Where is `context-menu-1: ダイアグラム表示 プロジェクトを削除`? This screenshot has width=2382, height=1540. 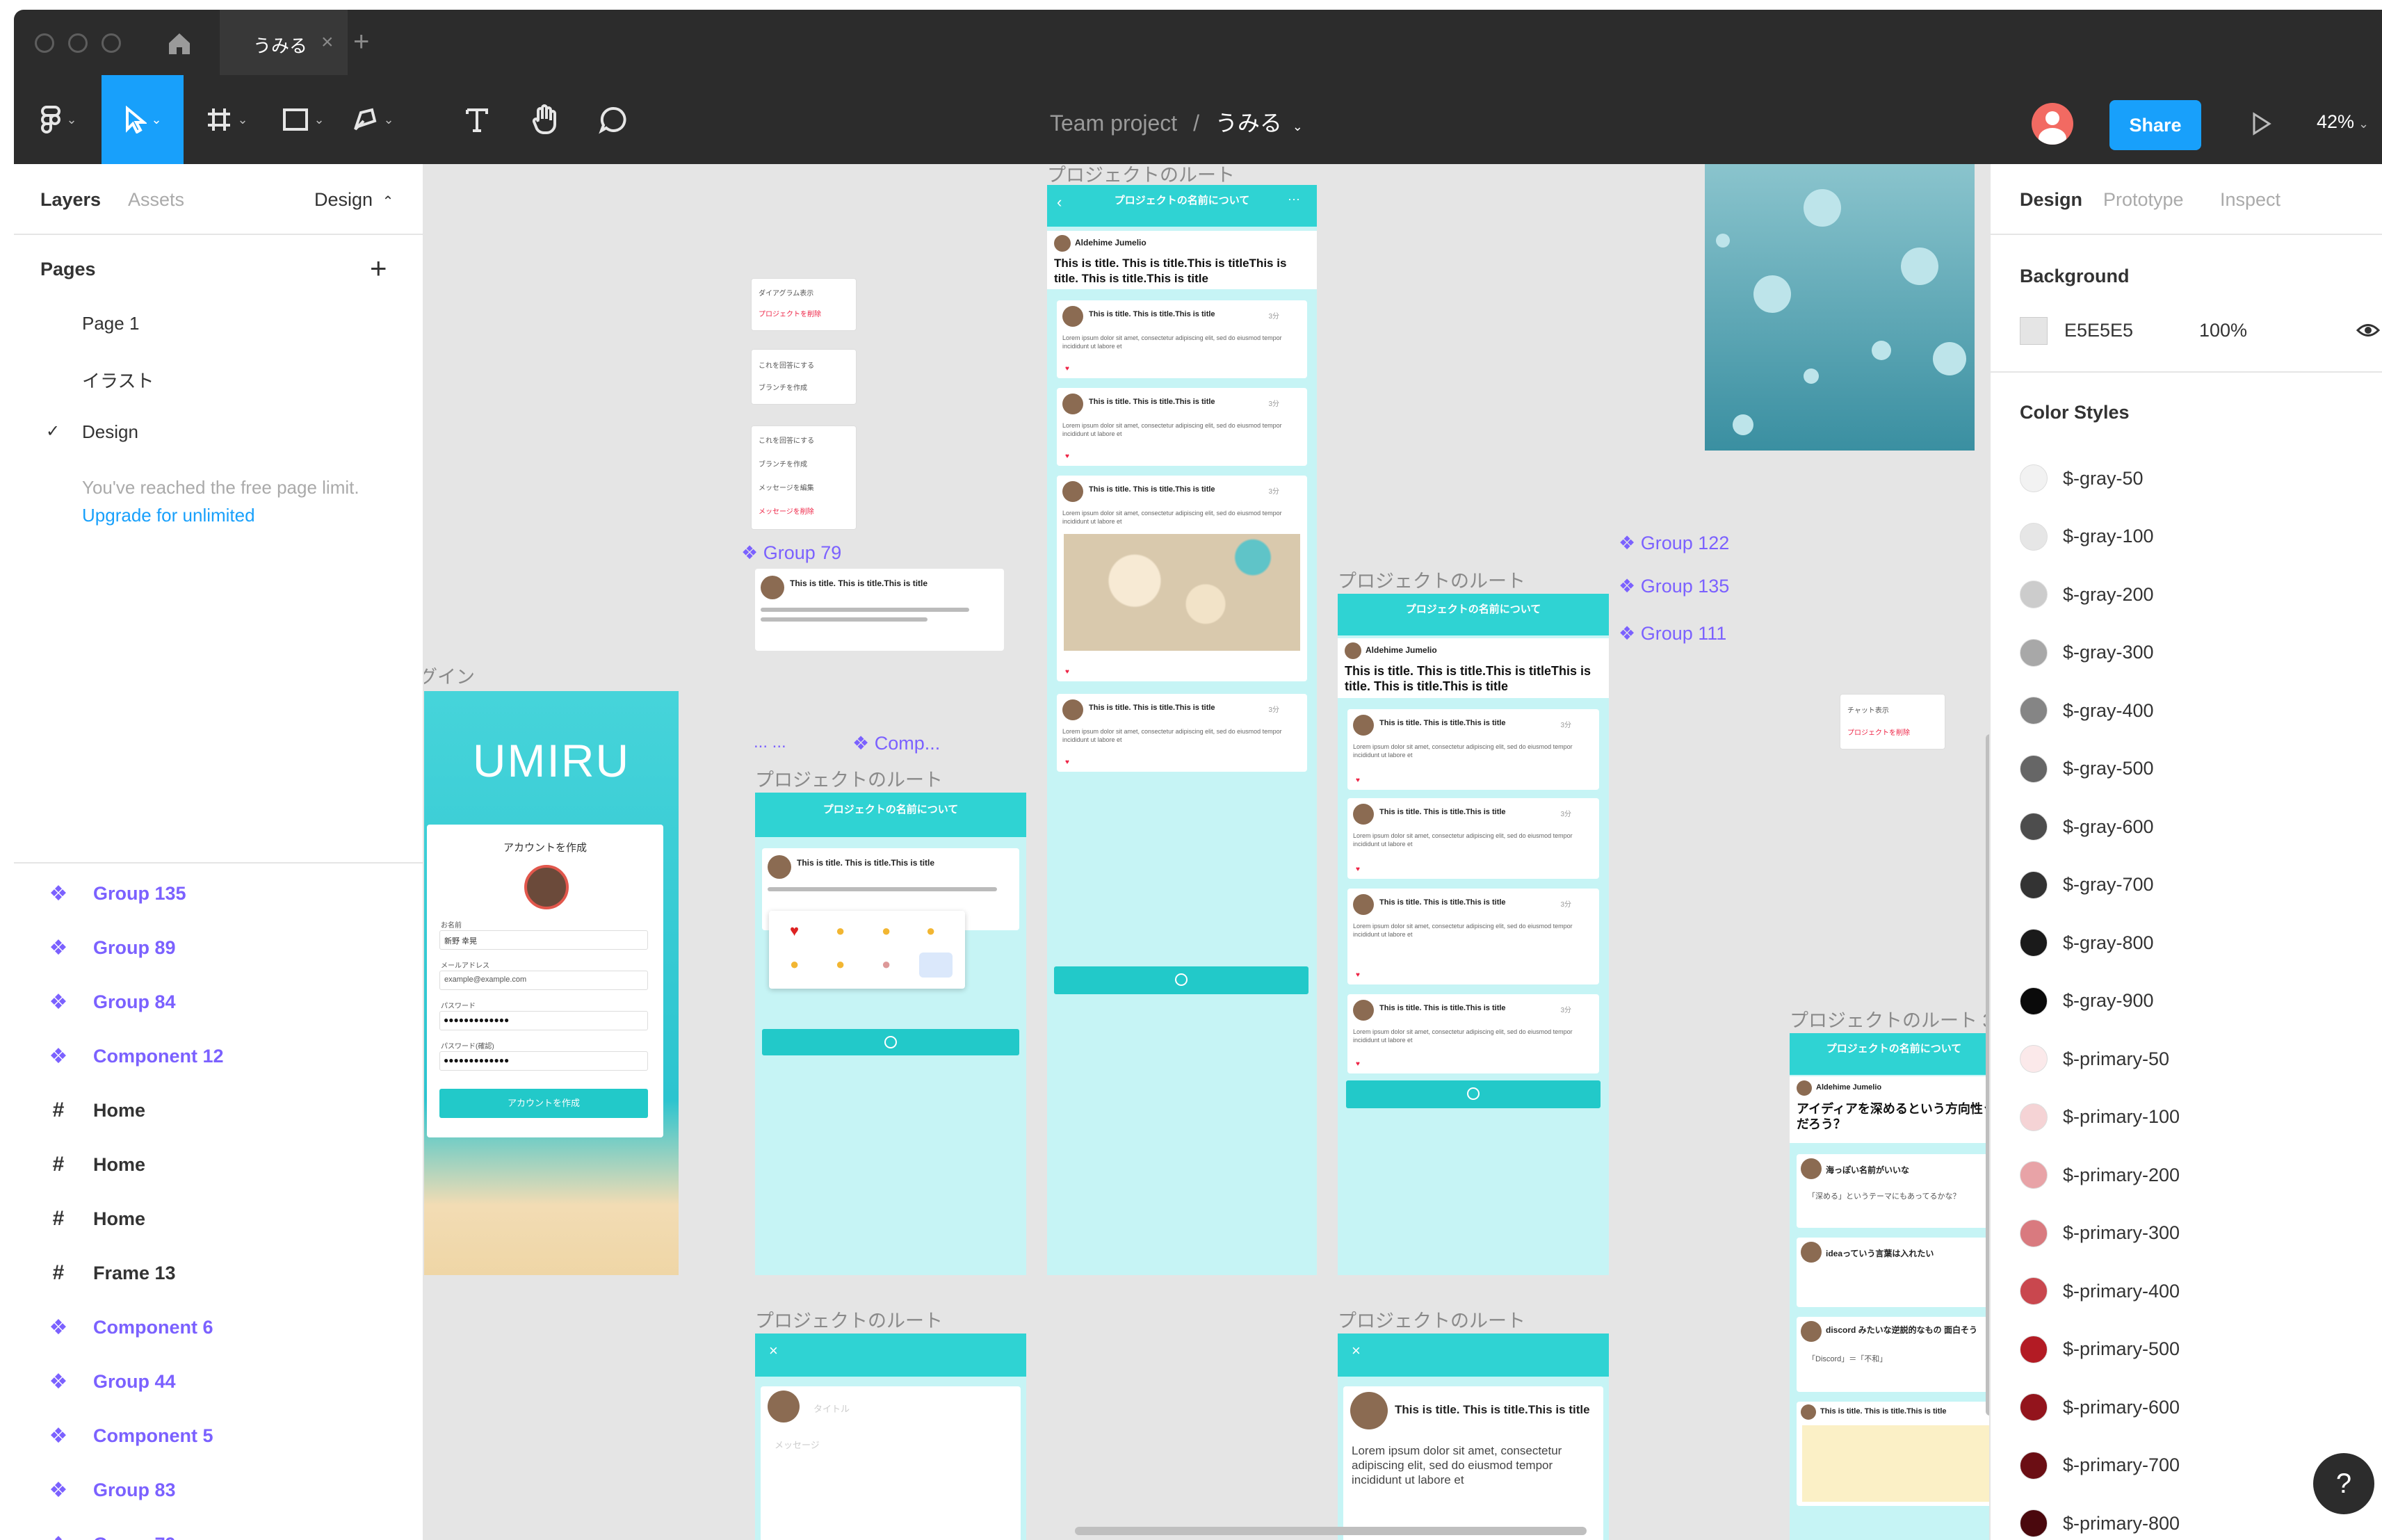
context-menu-1: ダイアグラム表示 プロジェクトを削除 is located at coordinates (804, 304).